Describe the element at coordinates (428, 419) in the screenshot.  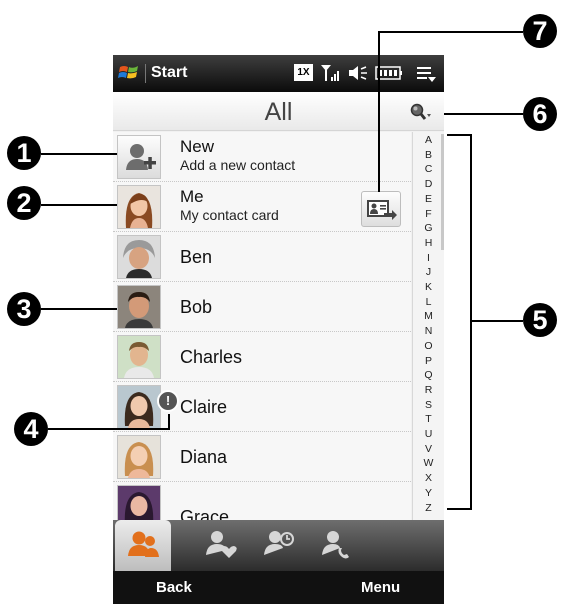
I see `alphabet-letter-t: T` at that location.